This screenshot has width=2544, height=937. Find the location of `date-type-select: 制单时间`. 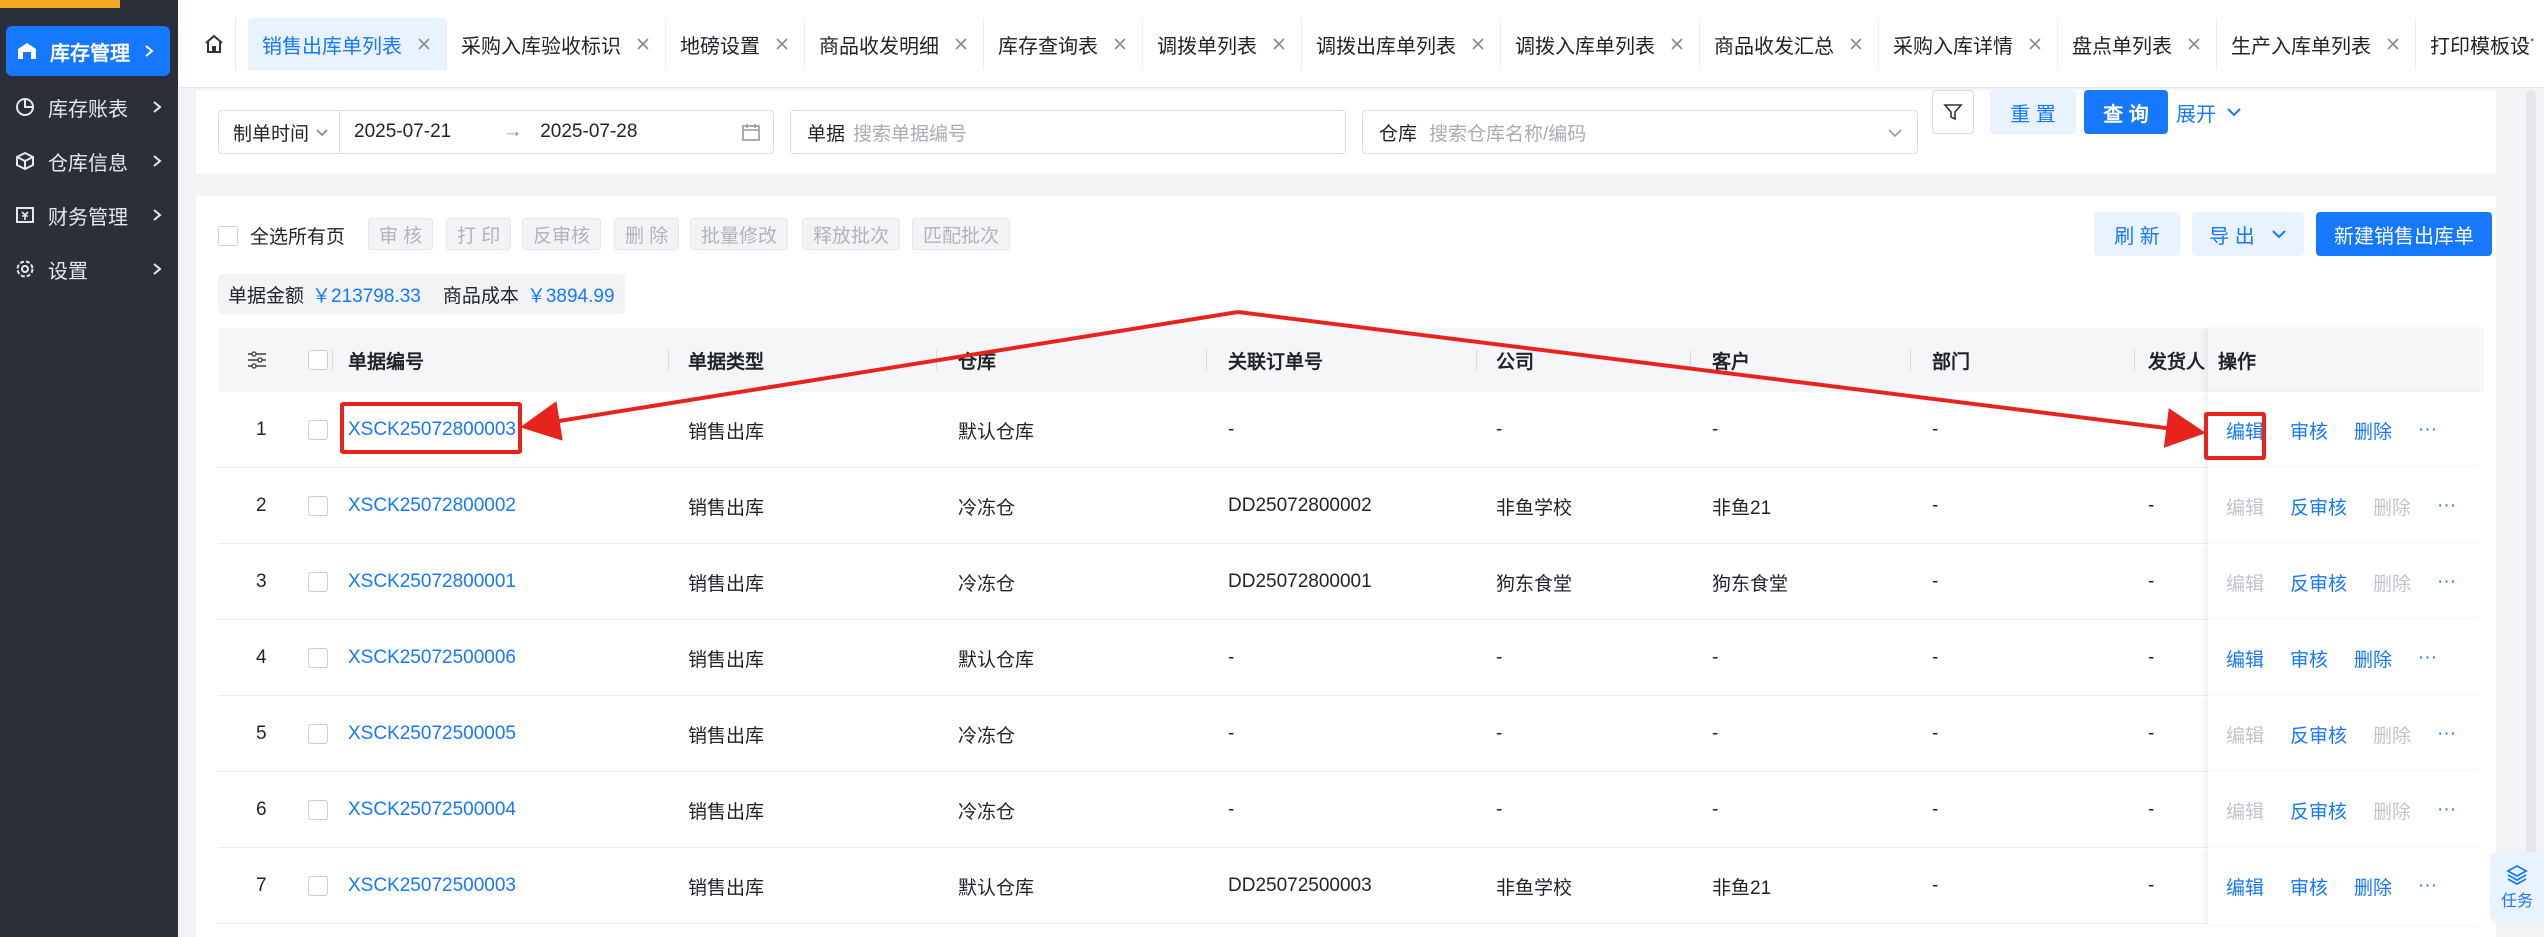

date-type-select: 制单时间 is located at coordinates (280, 132).